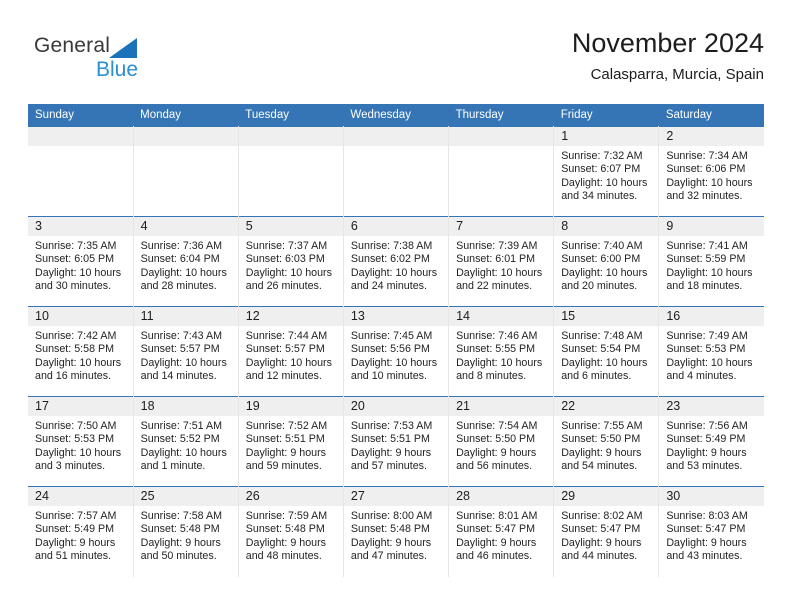  What do you see at coordinates (73, 285) in the screenshot?
I see `day-detail-line: and 30 minutes.` at bounding box center [73, 285].